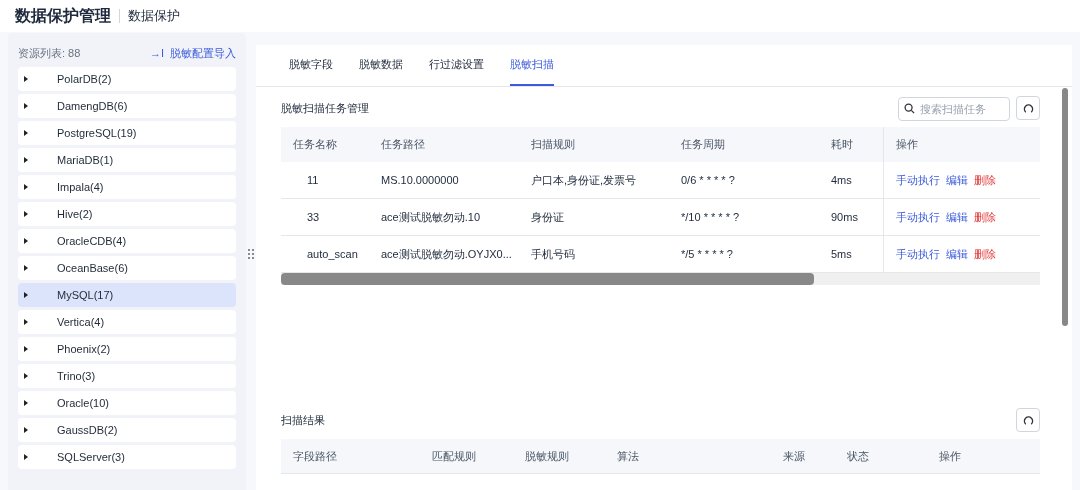 This screenshot has height=490, width=1080. Describe the element at coordinates (127, 295) in the screenshot. I see `sidebar-item: MySQL(17)` at that location.